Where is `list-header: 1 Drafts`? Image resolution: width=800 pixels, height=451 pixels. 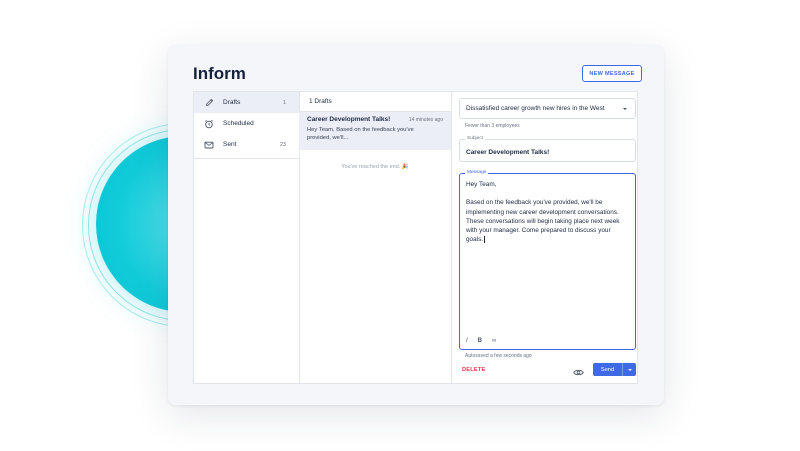 list-header: 1 Drafts is located at coordinates (375, 102).